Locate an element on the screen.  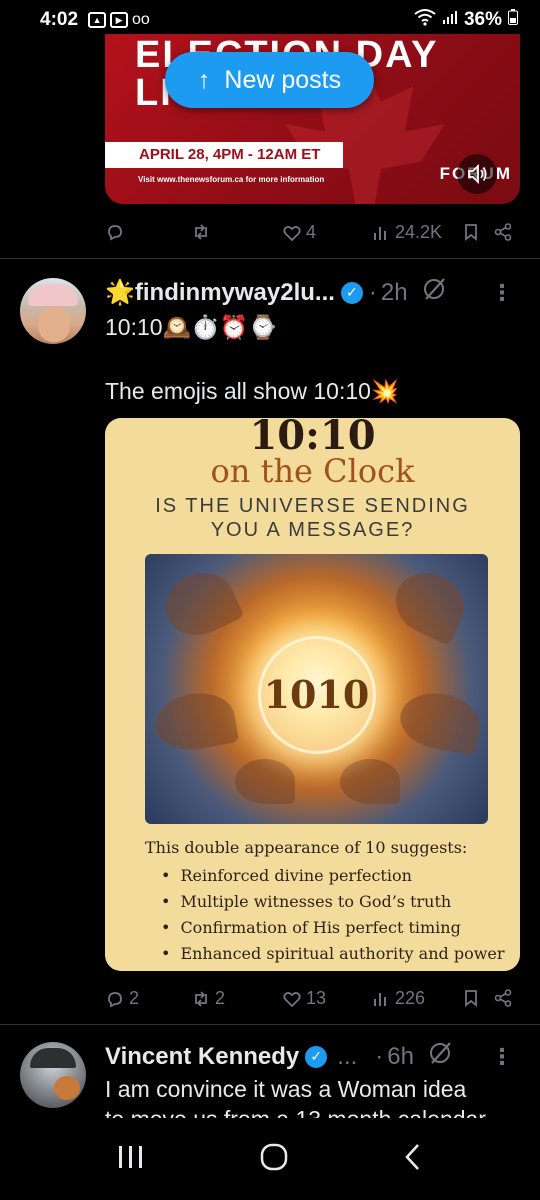
question-line1: IS THE UNIVERSE SENDING is located at coordinates (312, 506).